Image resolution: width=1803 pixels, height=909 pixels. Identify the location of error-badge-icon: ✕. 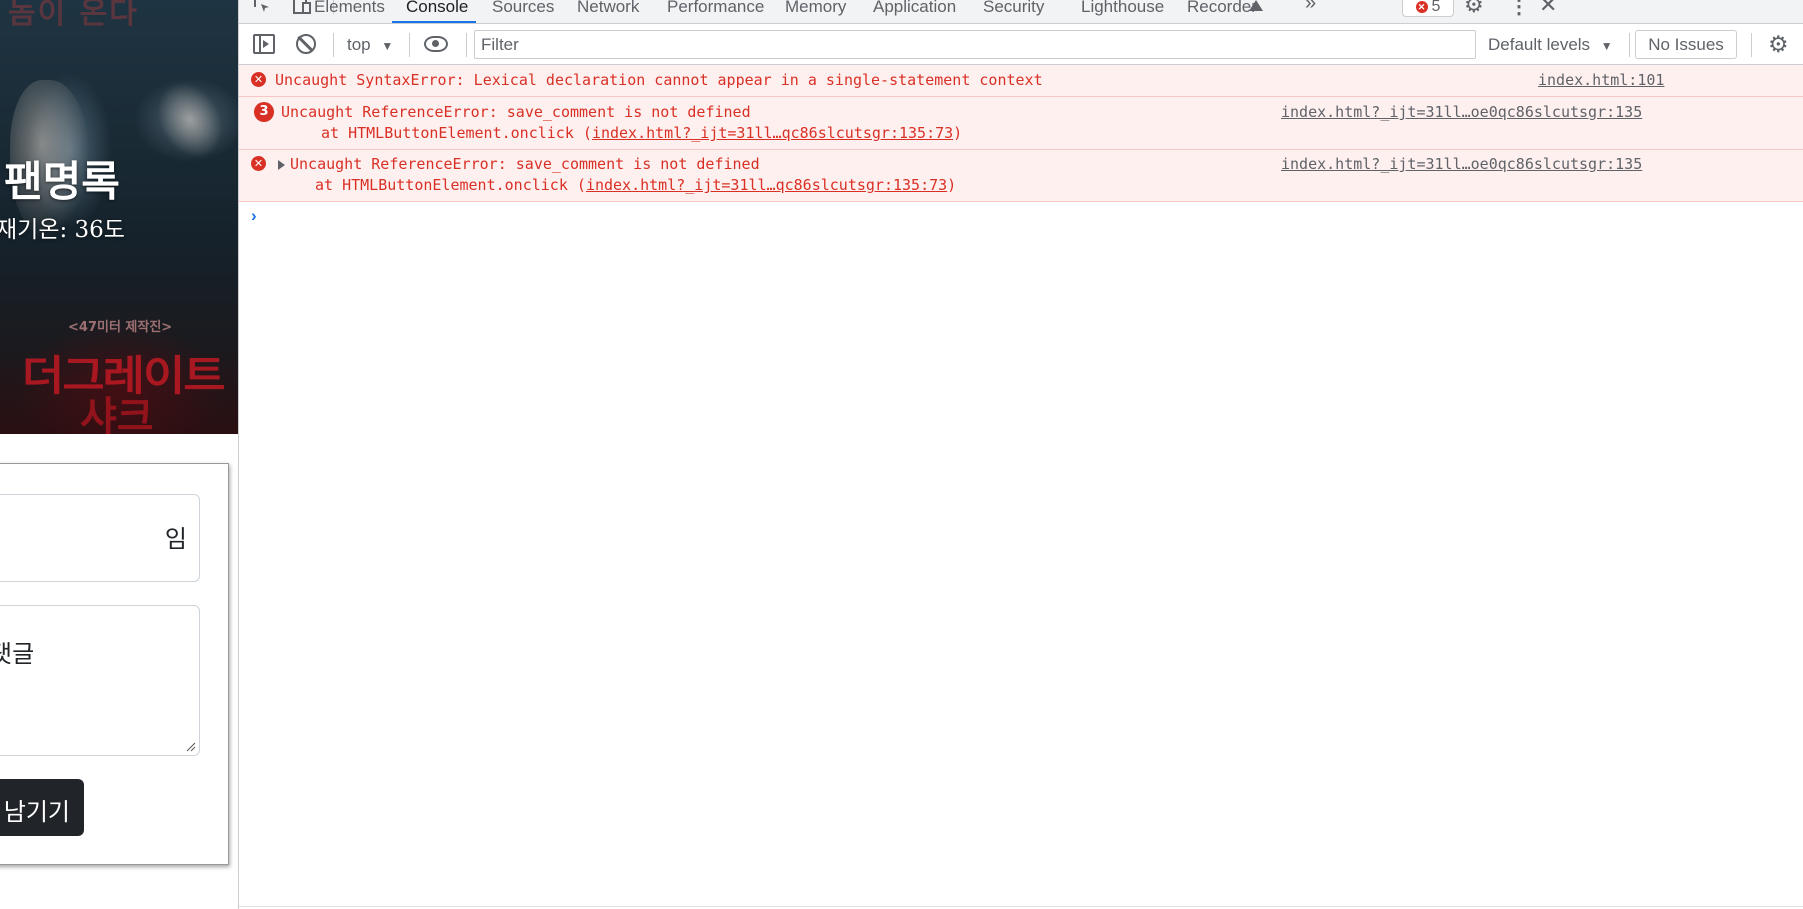
(1421, 7).